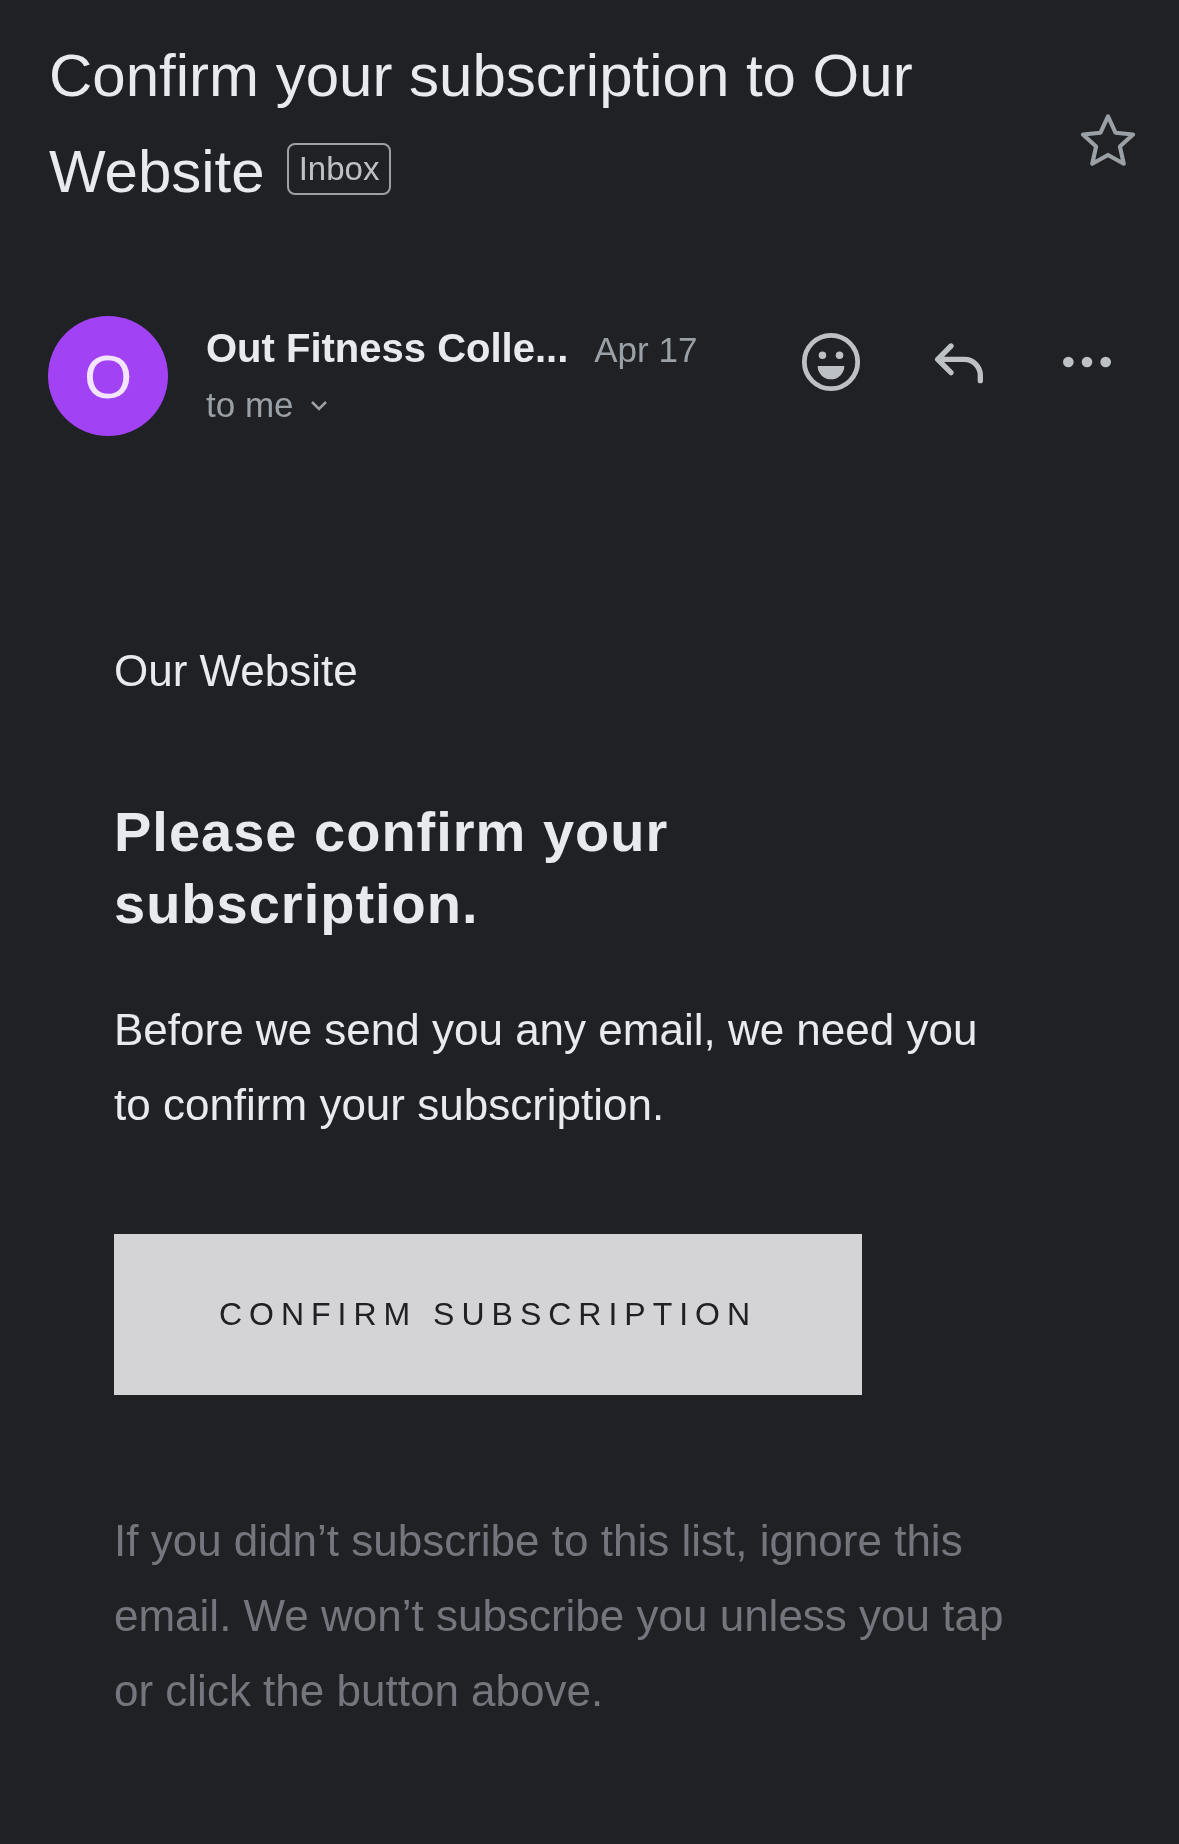 The width and height of the screenshot is (1179, 1844). Describe the element at coordinates (236, 671) in the screenshot. I see `brand-name: Our Website` at that location.